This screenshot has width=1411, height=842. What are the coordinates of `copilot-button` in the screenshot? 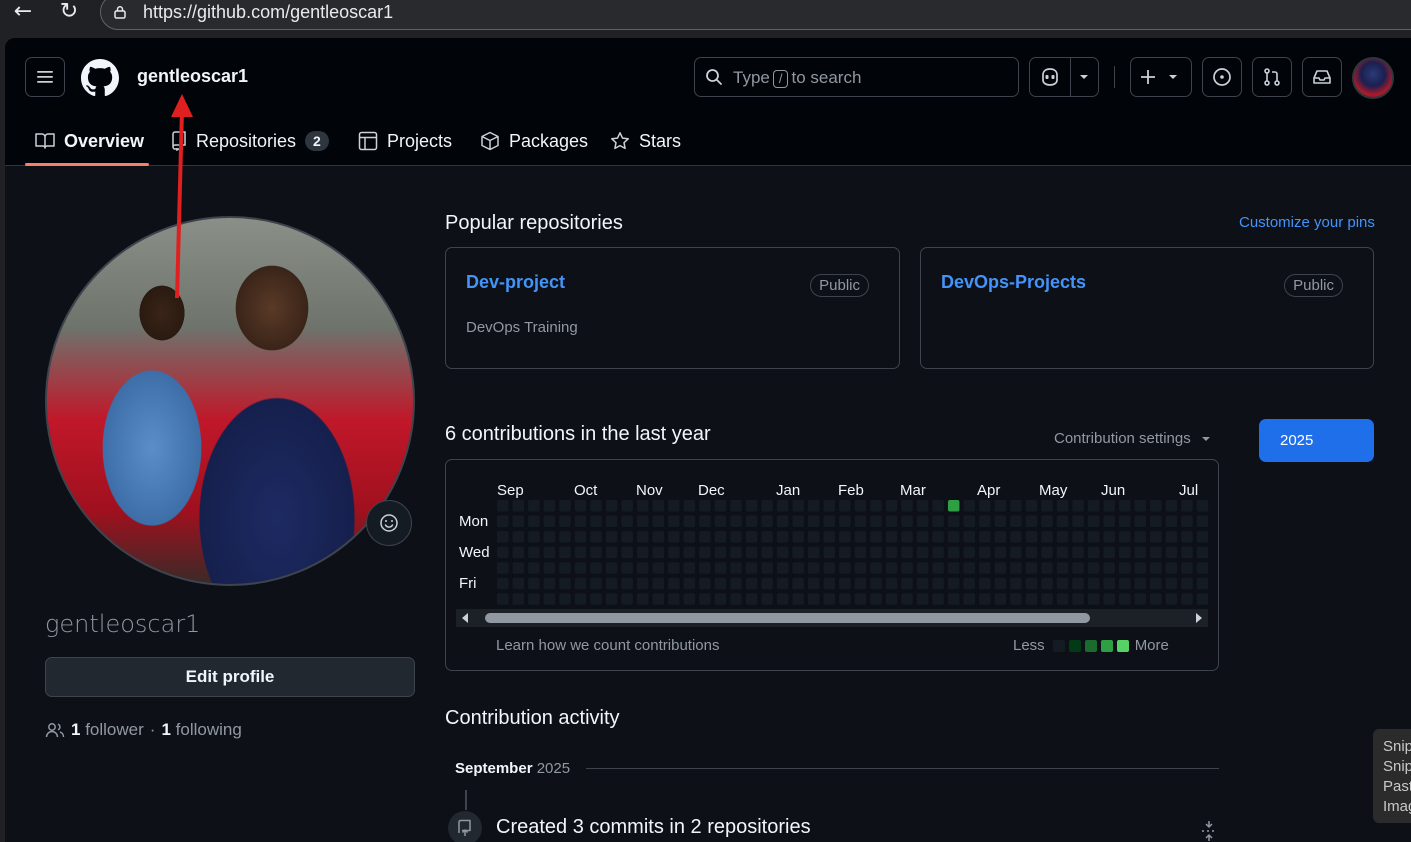 It's located at (1064, 77).